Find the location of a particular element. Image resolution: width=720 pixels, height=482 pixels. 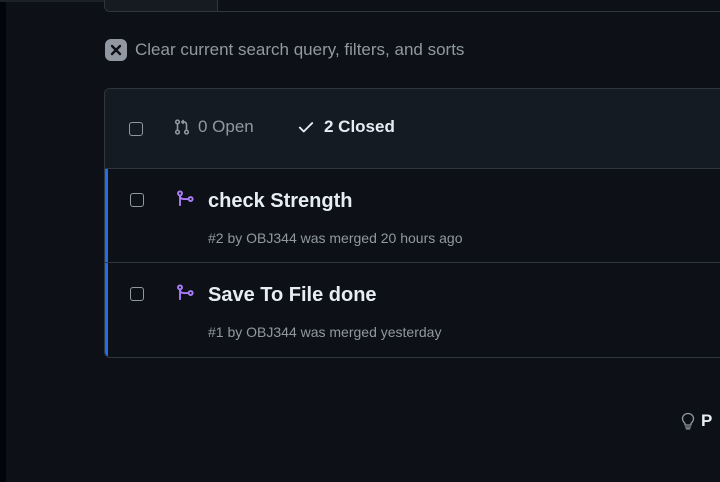

pr-meta: #2 by OBJ344 was merged 20 hours ago is located at coordinates (335, 238).